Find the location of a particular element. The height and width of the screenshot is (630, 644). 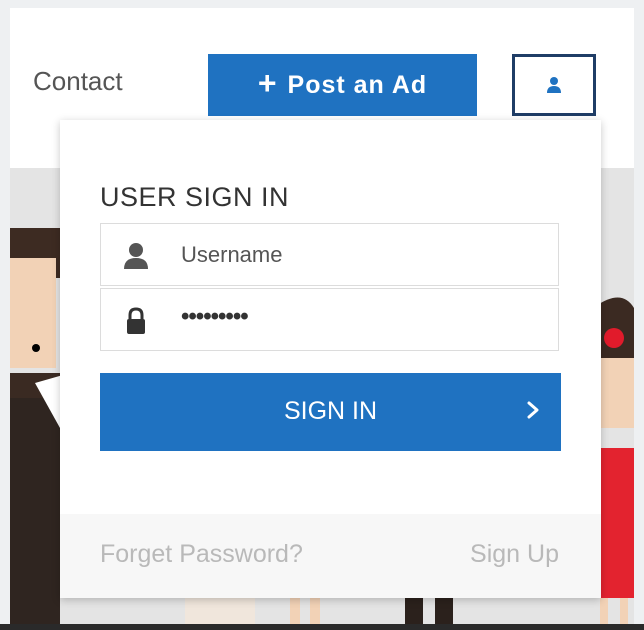

sign-in-title: USER SIGN IN is located at coordinates (195, 197).